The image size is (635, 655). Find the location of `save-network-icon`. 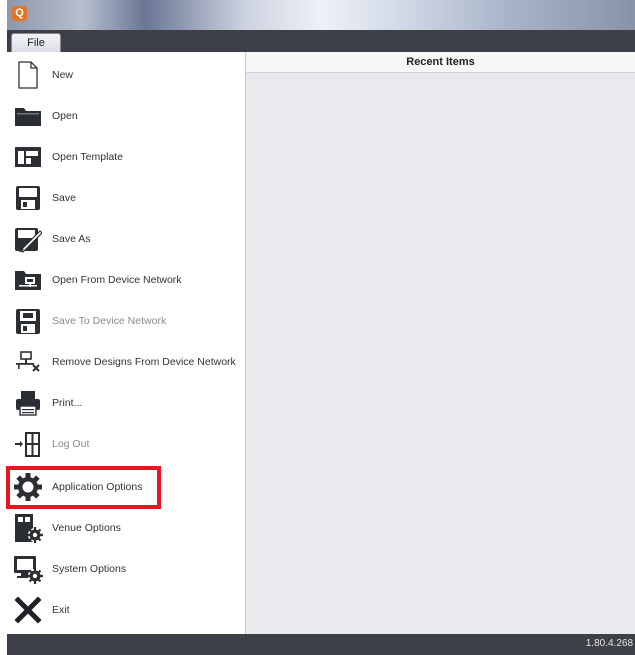

save-network-icon is located at coordinates (28, 321).